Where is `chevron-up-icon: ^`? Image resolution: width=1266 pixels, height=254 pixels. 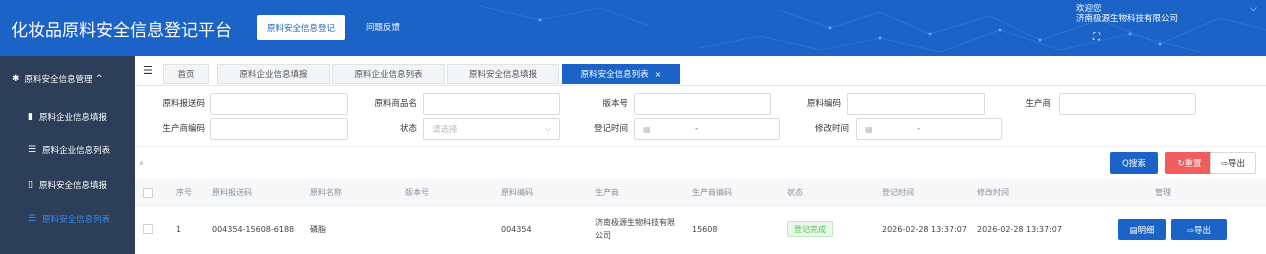
chevron-up-icon: ^ is located at coordinates (99, 79).